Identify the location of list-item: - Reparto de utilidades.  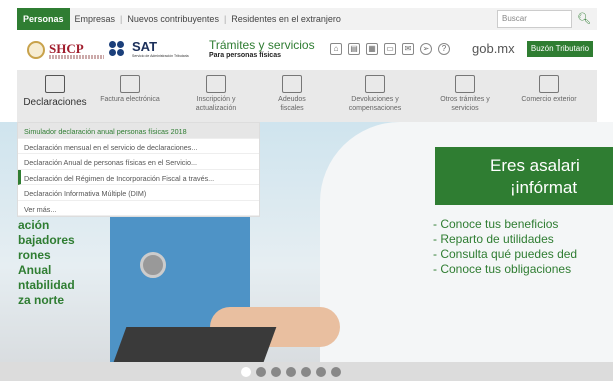
(493, 239).